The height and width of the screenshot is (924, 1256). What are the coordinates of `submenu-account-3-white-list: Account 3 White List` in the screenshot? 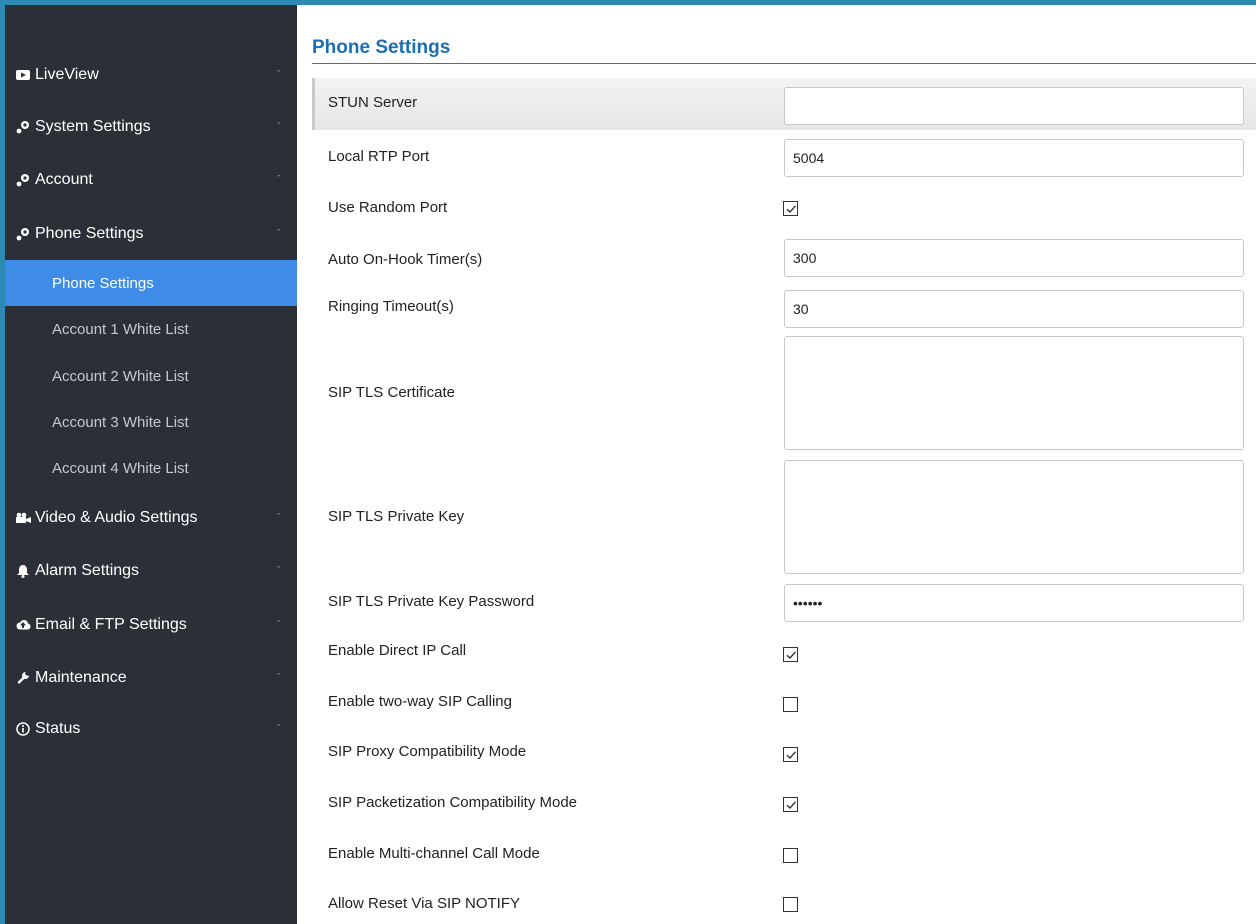 It's located at (151, 422).